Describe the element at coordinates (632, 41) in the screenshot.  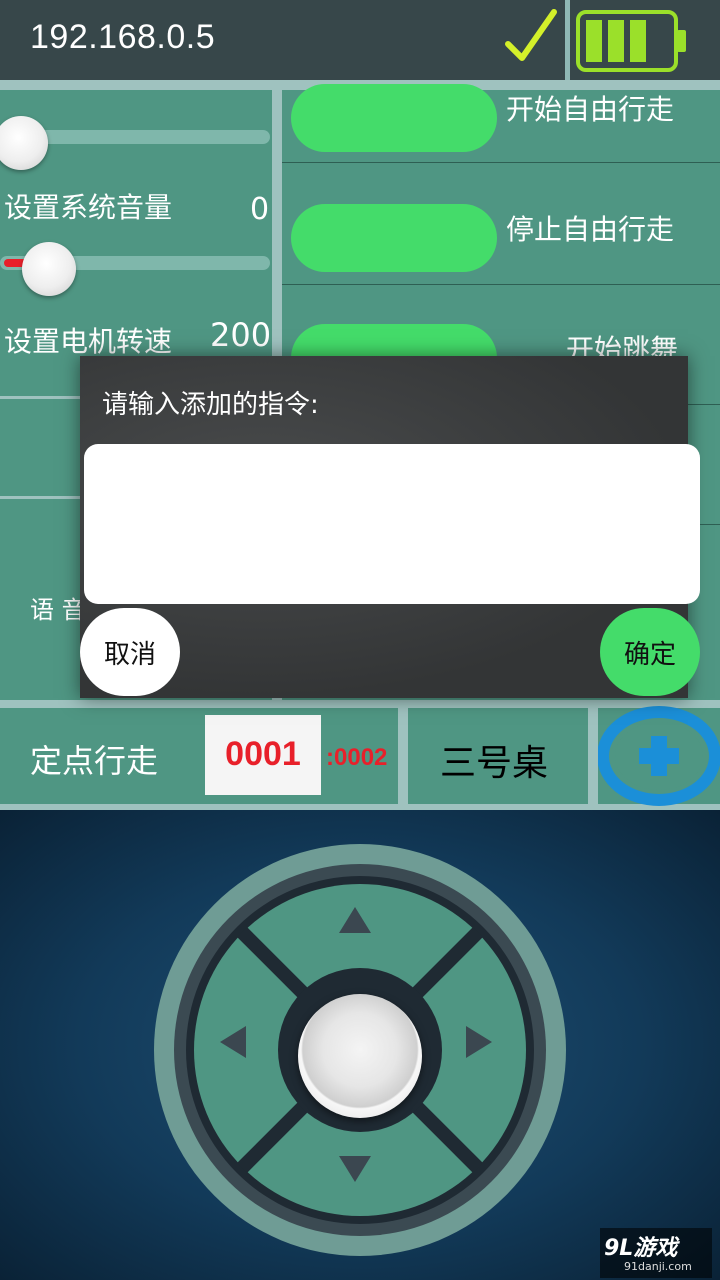
I see `battery-icon` at that location.